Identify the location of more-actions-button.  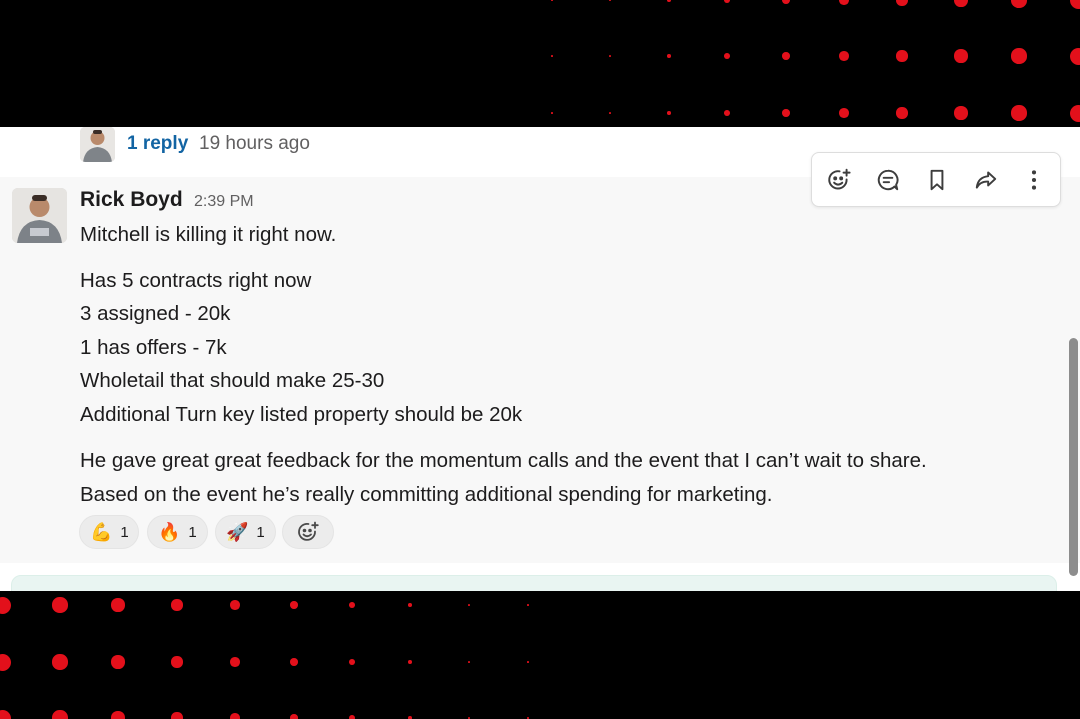
(1034, 180).